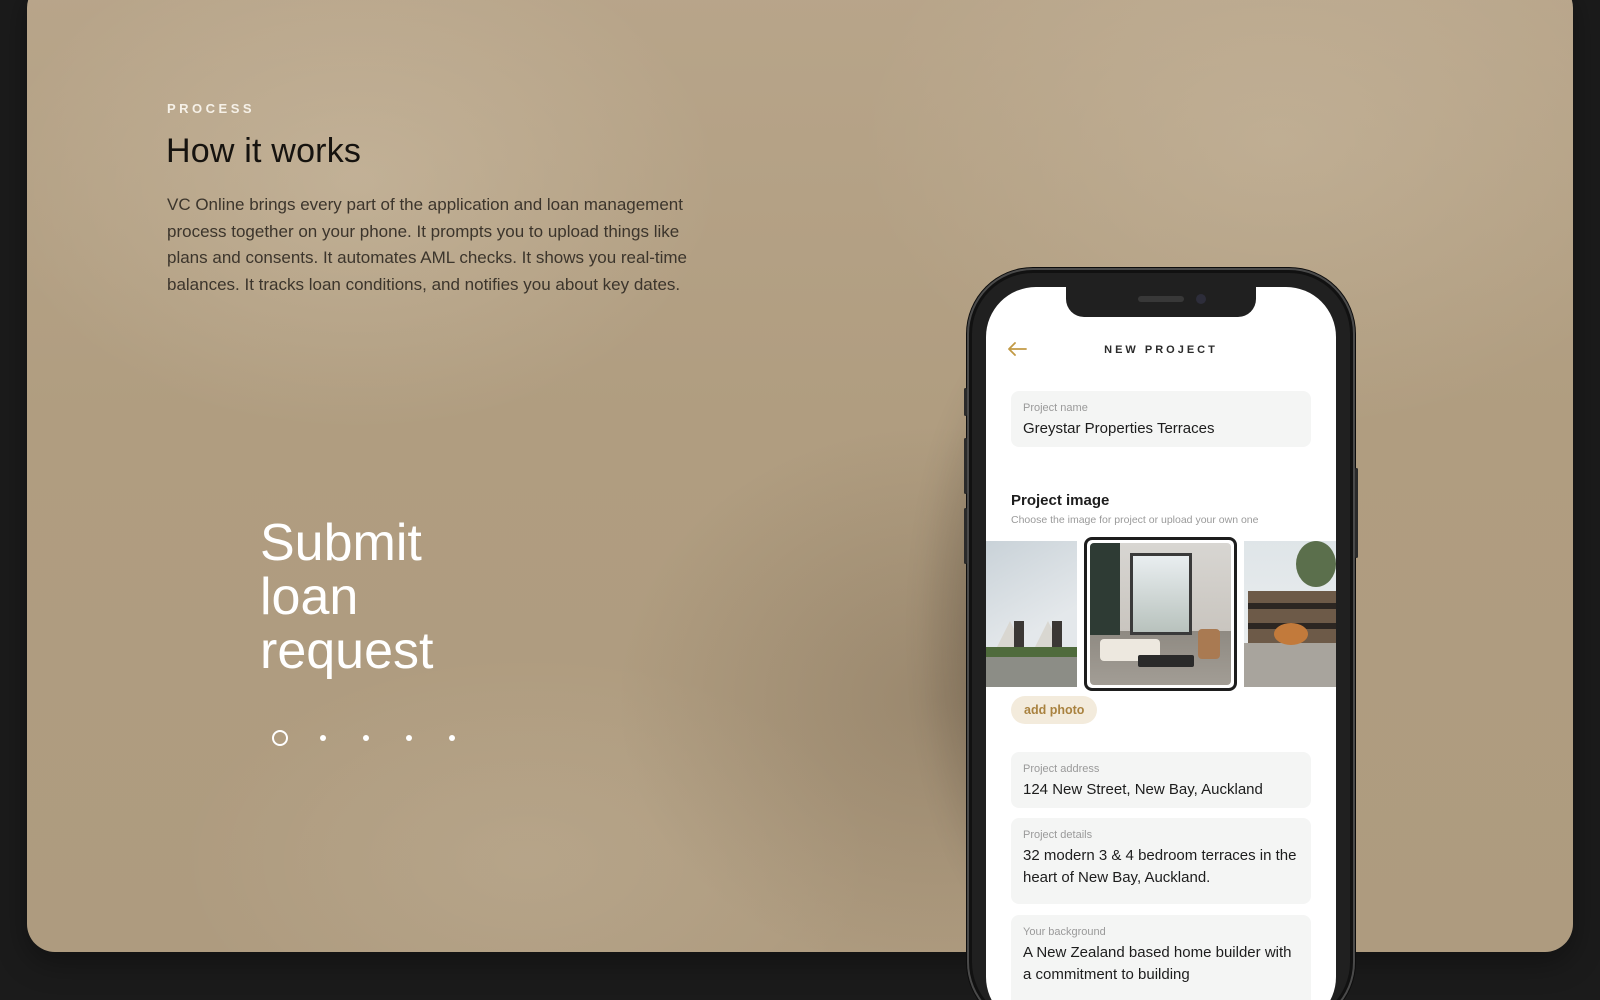 Image resolution: width=1600 pixels, height=1000 pixels. Describe the element at coordinates (1161, 350) in the screenshot. I see `screen-title: NEW PROJECT` at that location.